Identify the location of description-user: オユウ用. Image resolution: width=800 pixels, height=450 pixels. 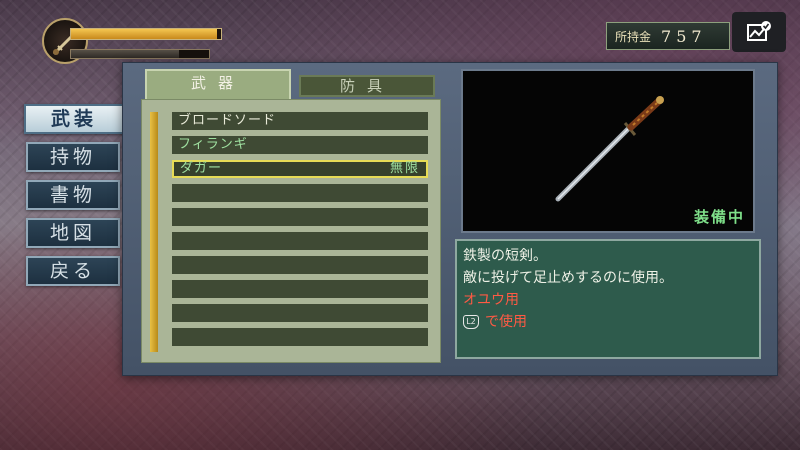
(491, 300).